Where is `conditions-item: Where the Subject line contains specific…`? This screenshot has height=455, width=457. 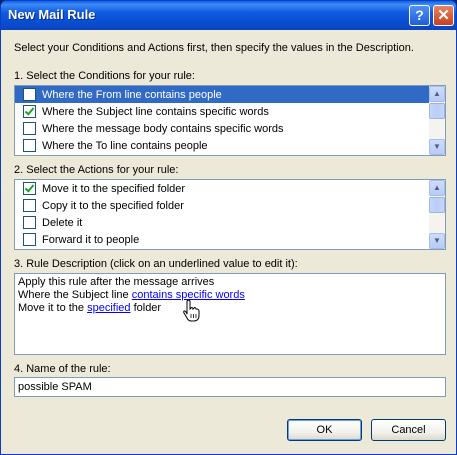
conditions-item: Where the Subject line contains specific… is located at coordinates (222, 111).